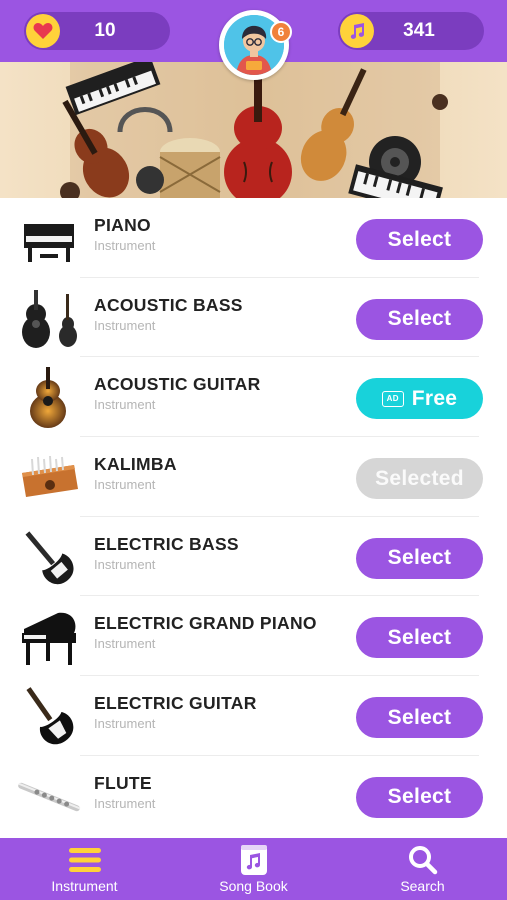  What do you see at coordinates (419, 479) in the screenshot?
I see `selected-button: Selected` at bounding box center [419, 479].